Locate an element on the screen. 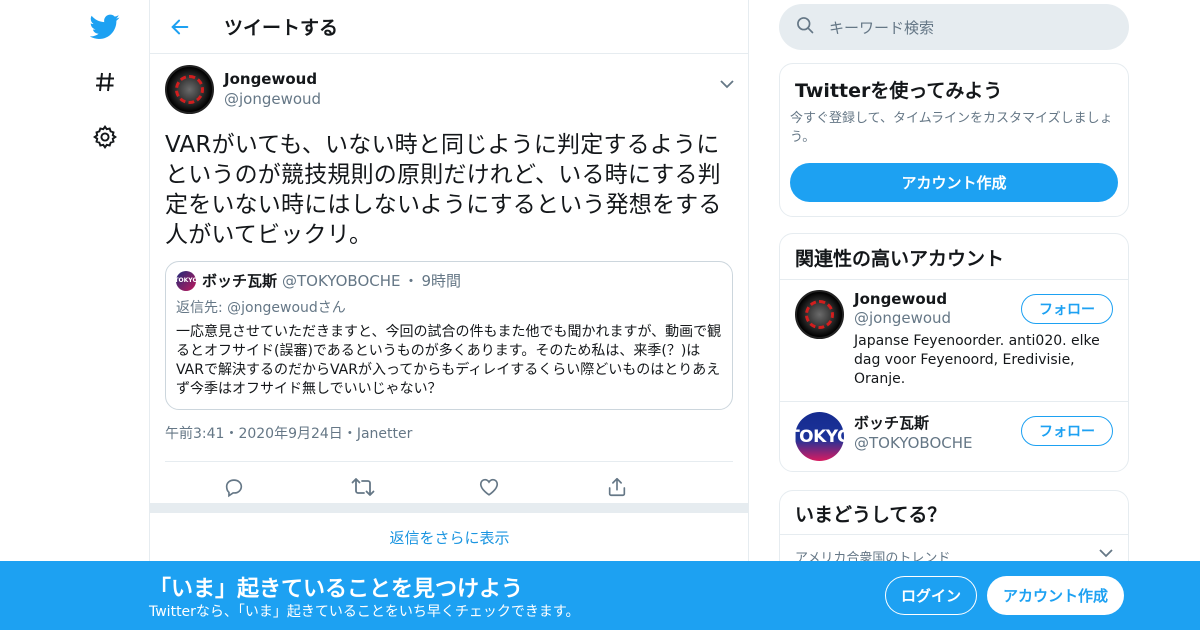 This screenshot has height=630, width=1200. banner-title: 「いま」起きていることを見つけよう is located at coordinates (336, 589).